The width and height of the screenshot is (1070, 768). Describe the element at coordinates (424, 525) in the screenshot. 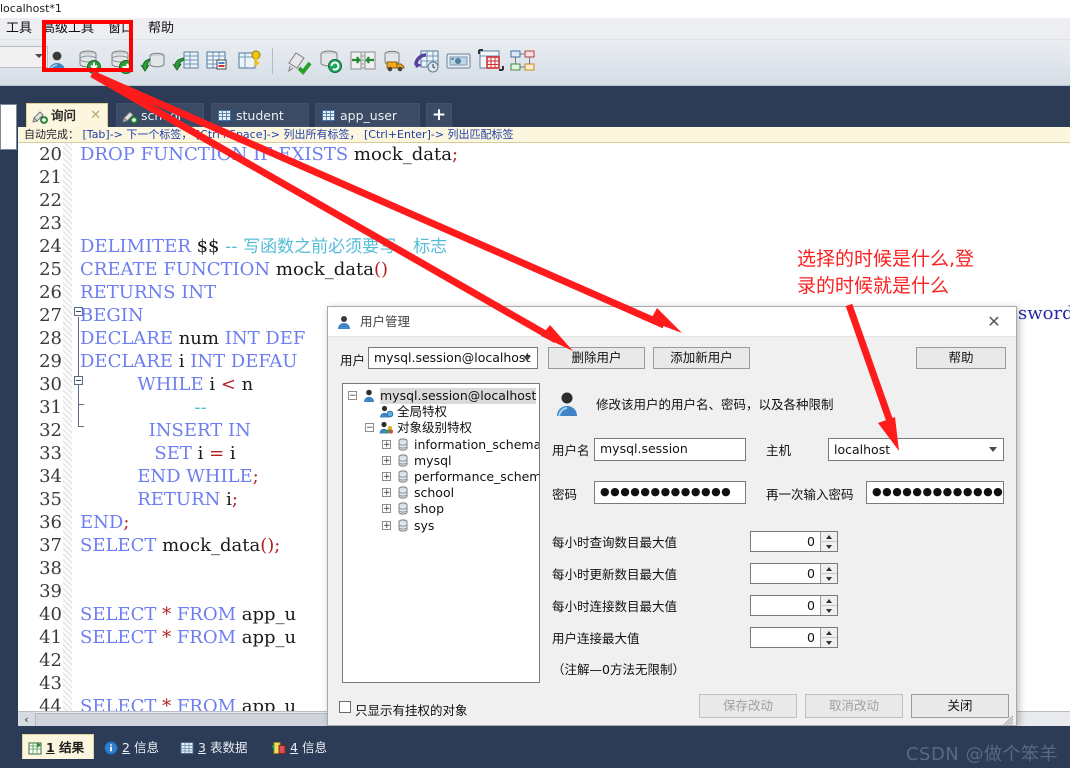

I see `tree-node-label: sys` at that location.